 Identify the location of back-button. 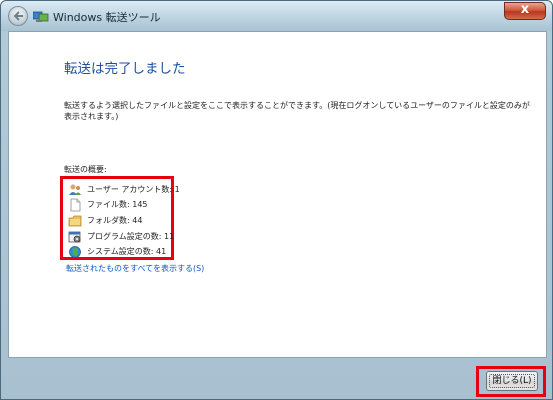
(18, 16).